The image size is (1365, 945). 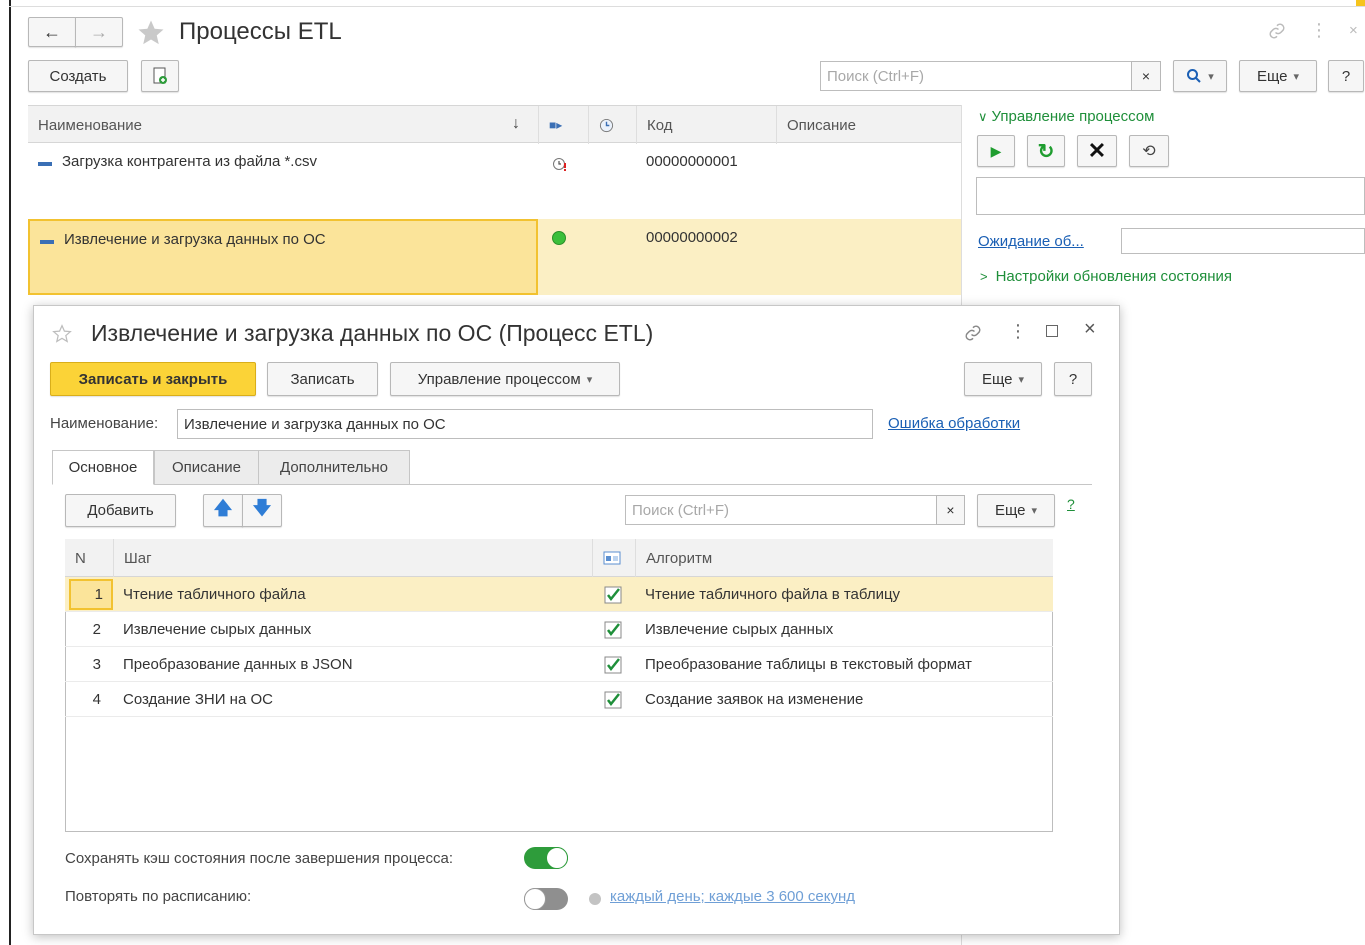 What do you see at coordinates (1003, 379) in the screenshot?
I see `dialog-more-button: Еще` at bounding box center [1003, 379].